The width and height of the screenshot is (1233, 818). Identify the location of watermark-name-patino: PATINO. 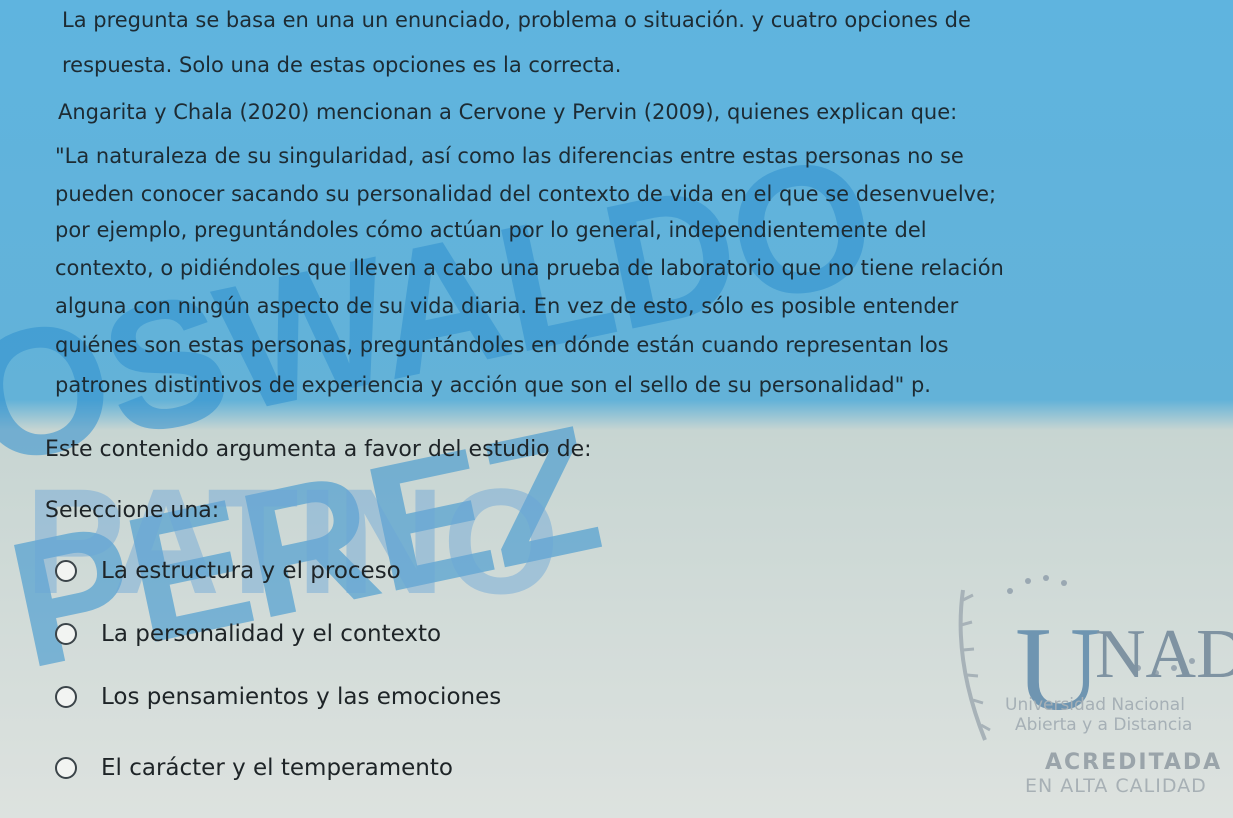
(292, 541).